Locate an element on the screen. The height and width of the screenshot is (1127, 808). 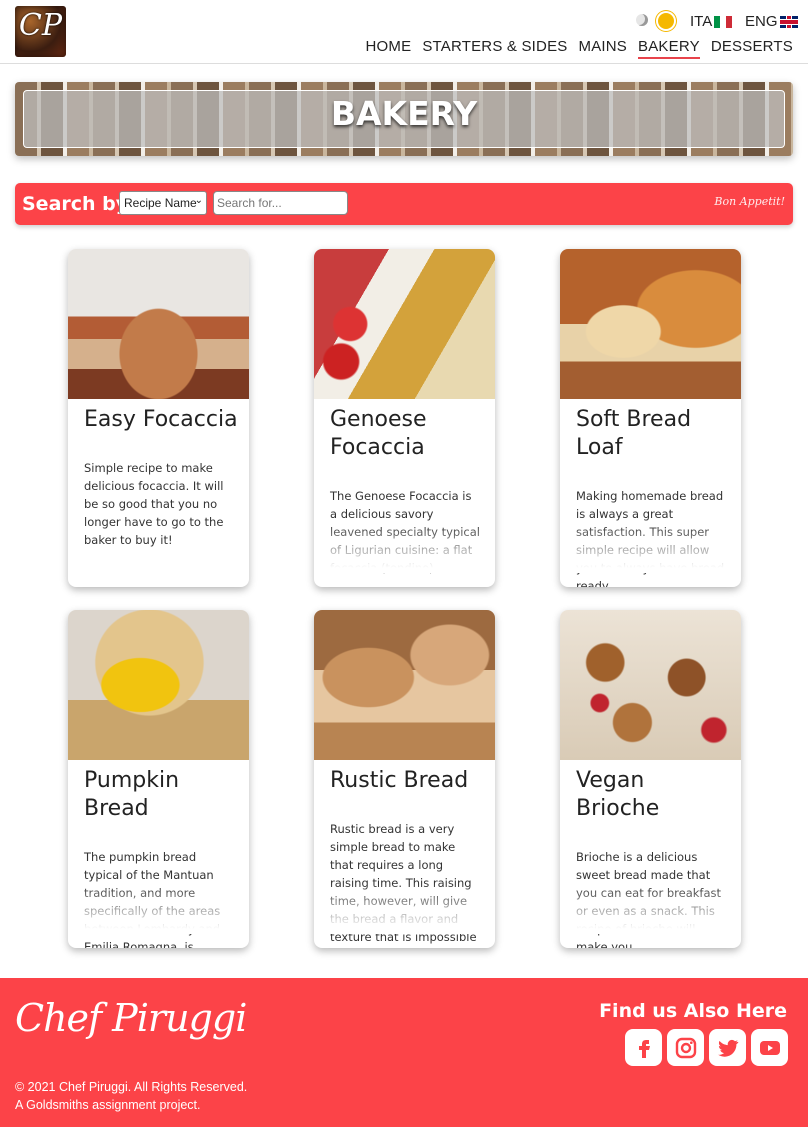
recipe-title: Easy Focaccia is located at coordinates (161, 419).